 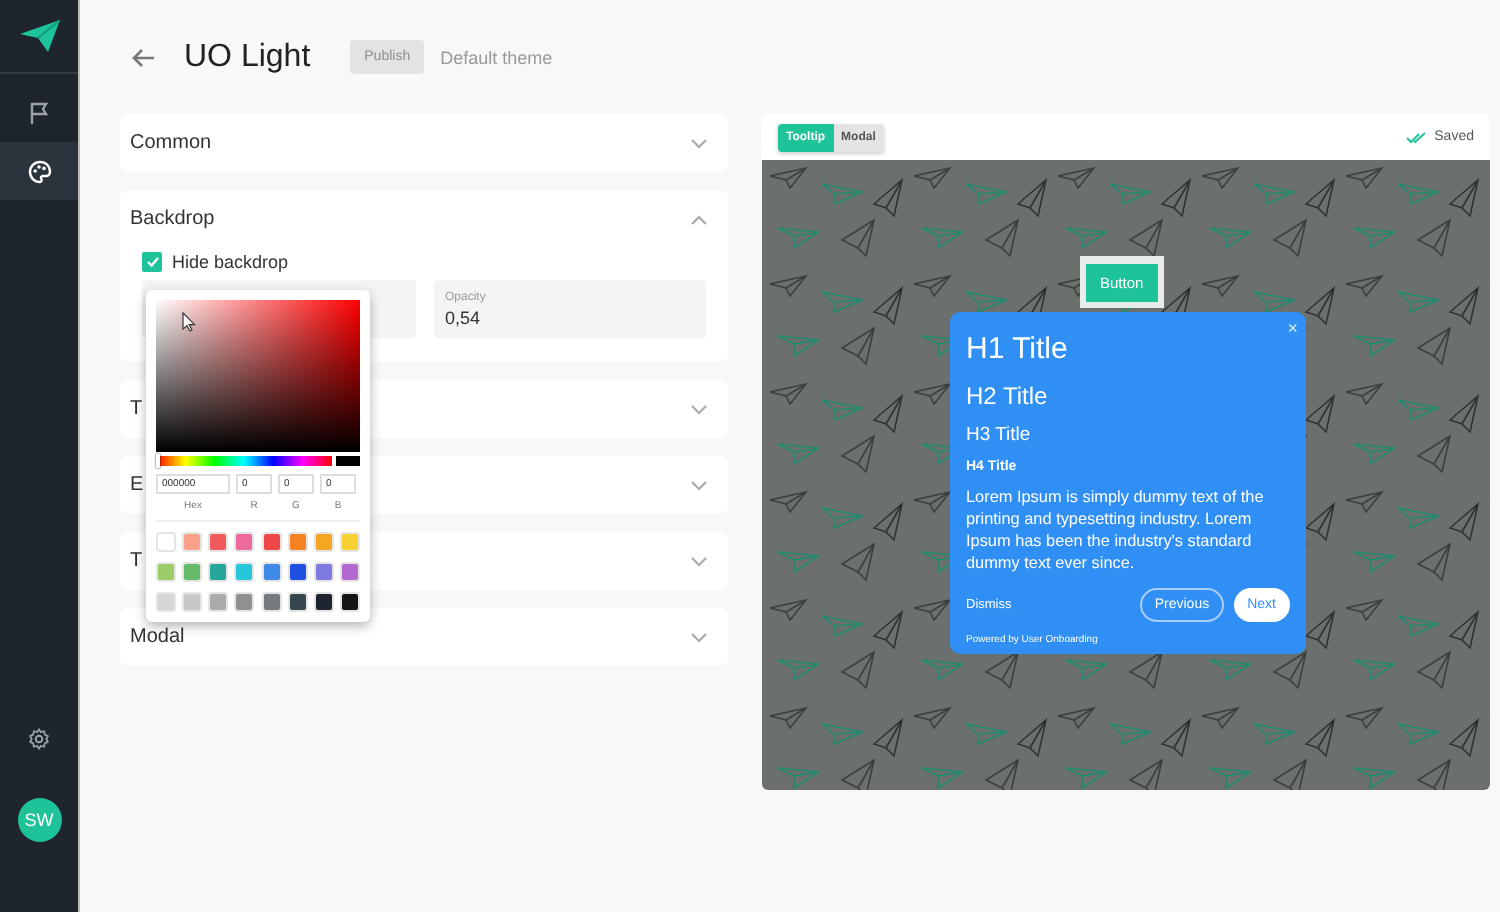 What do you see at coordinates (258, 376) in the screenshot?
I see `saturation-area` at bounding box center [258, 376].